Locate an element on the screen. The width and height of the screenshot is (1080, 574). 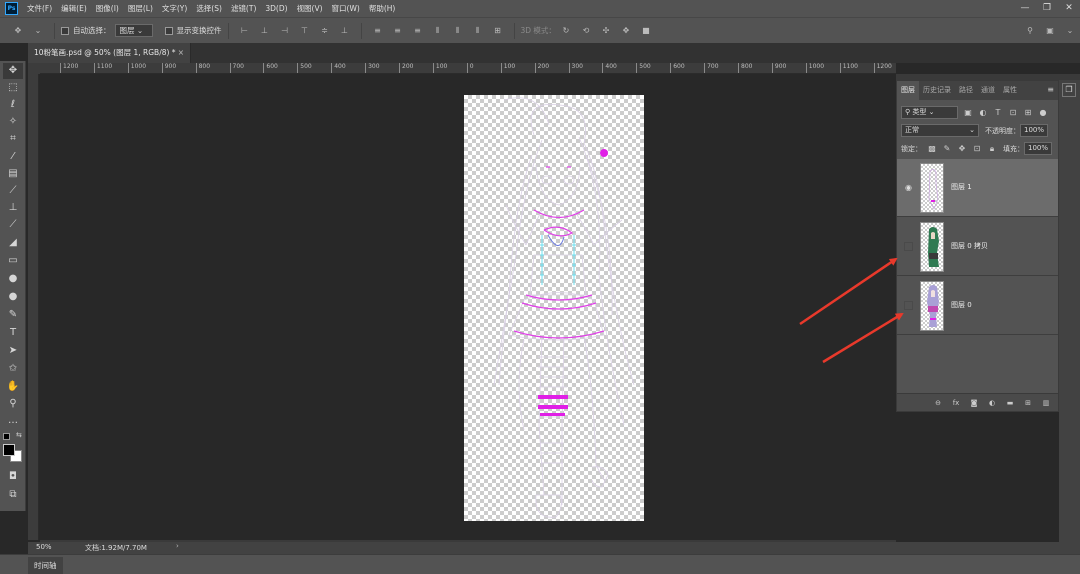
blur-tool-icon: ● is located at coordinates (13, 279).